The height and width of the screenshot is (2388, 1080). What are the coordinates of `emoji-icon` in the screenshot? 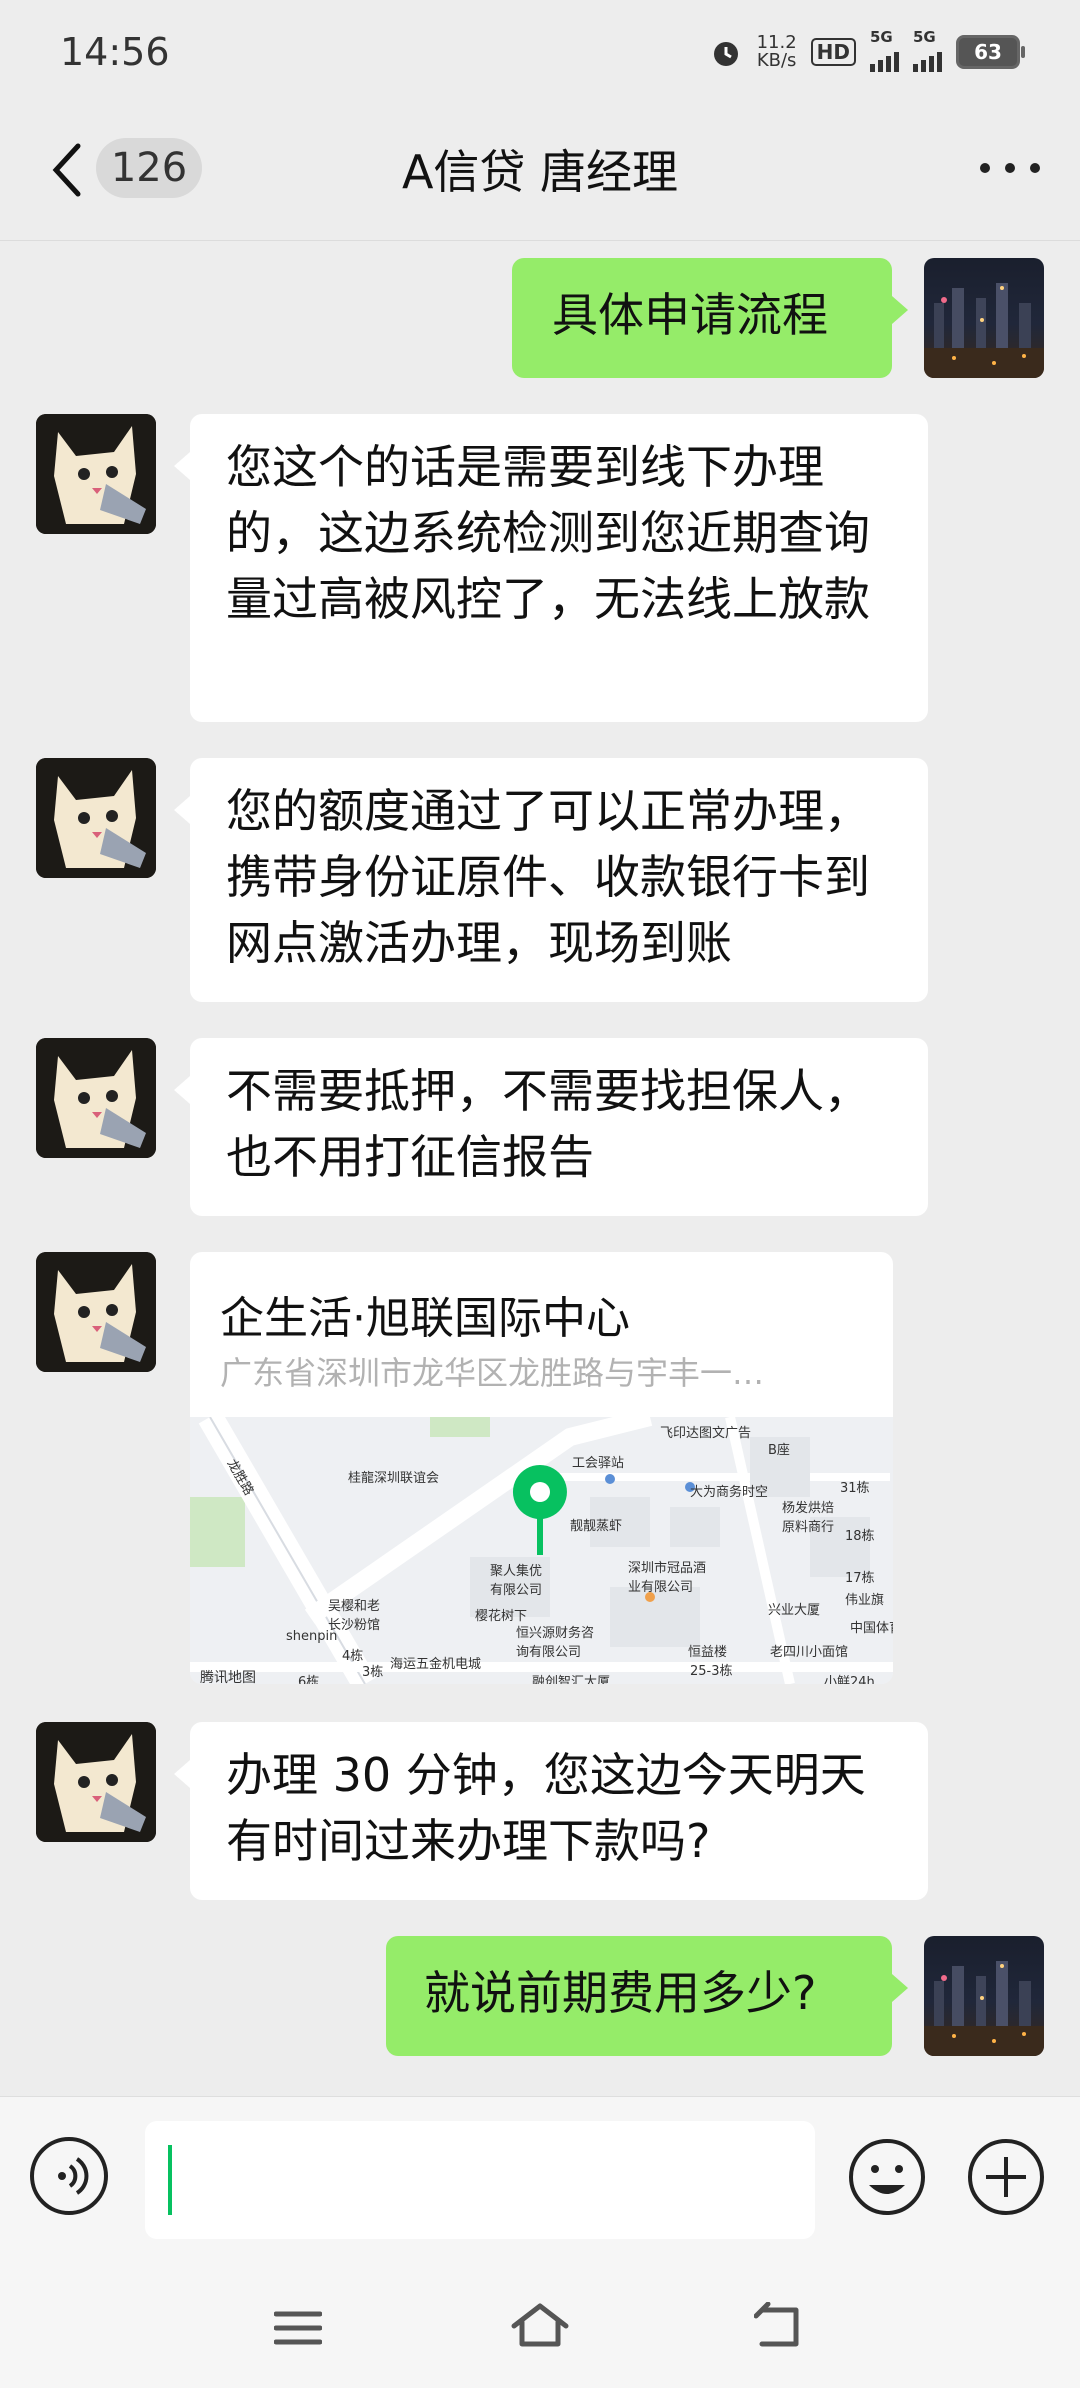 It's located at (887, 2177).